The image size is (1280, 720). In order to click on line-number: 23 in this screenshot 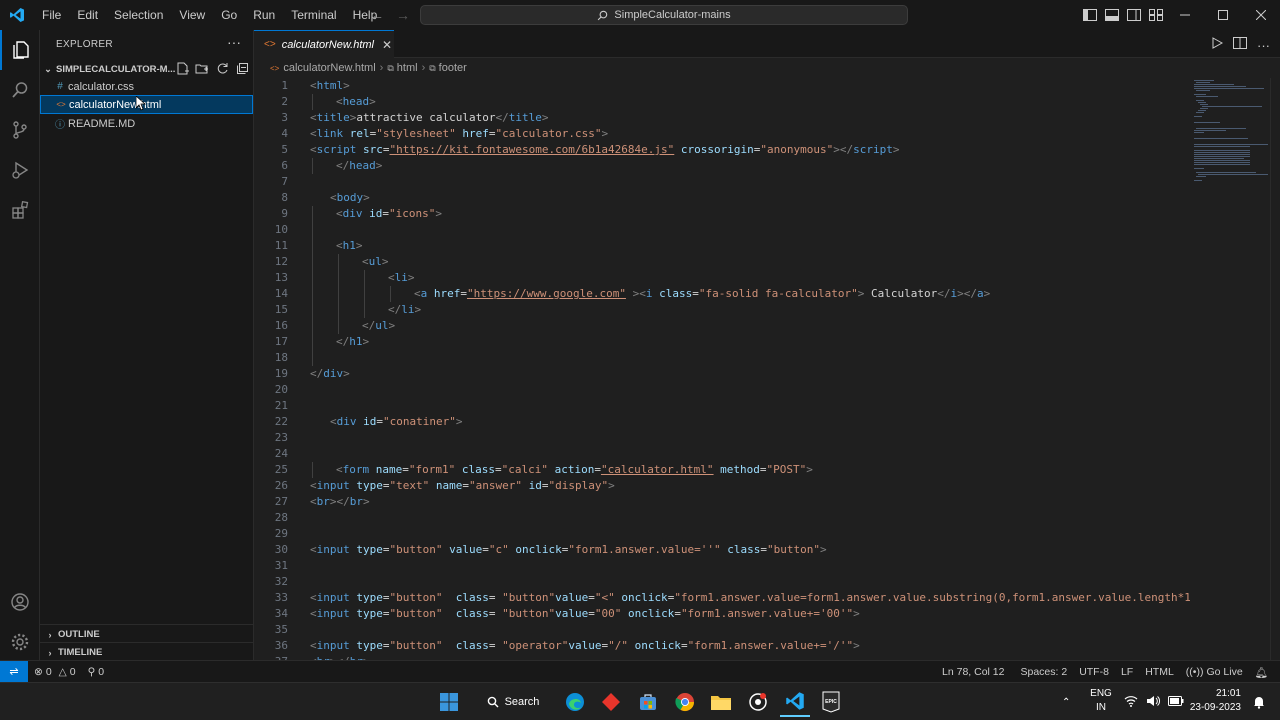, I will do `click(722, 438)`.